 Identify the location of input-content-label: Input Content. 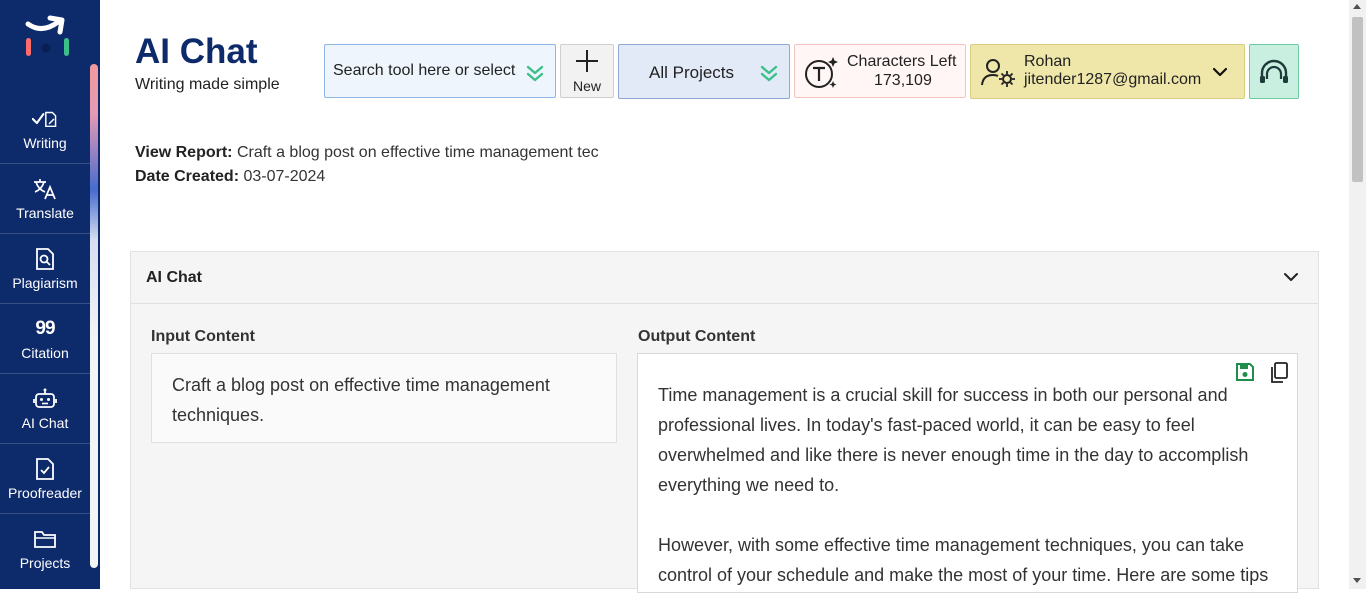
(203, 336).